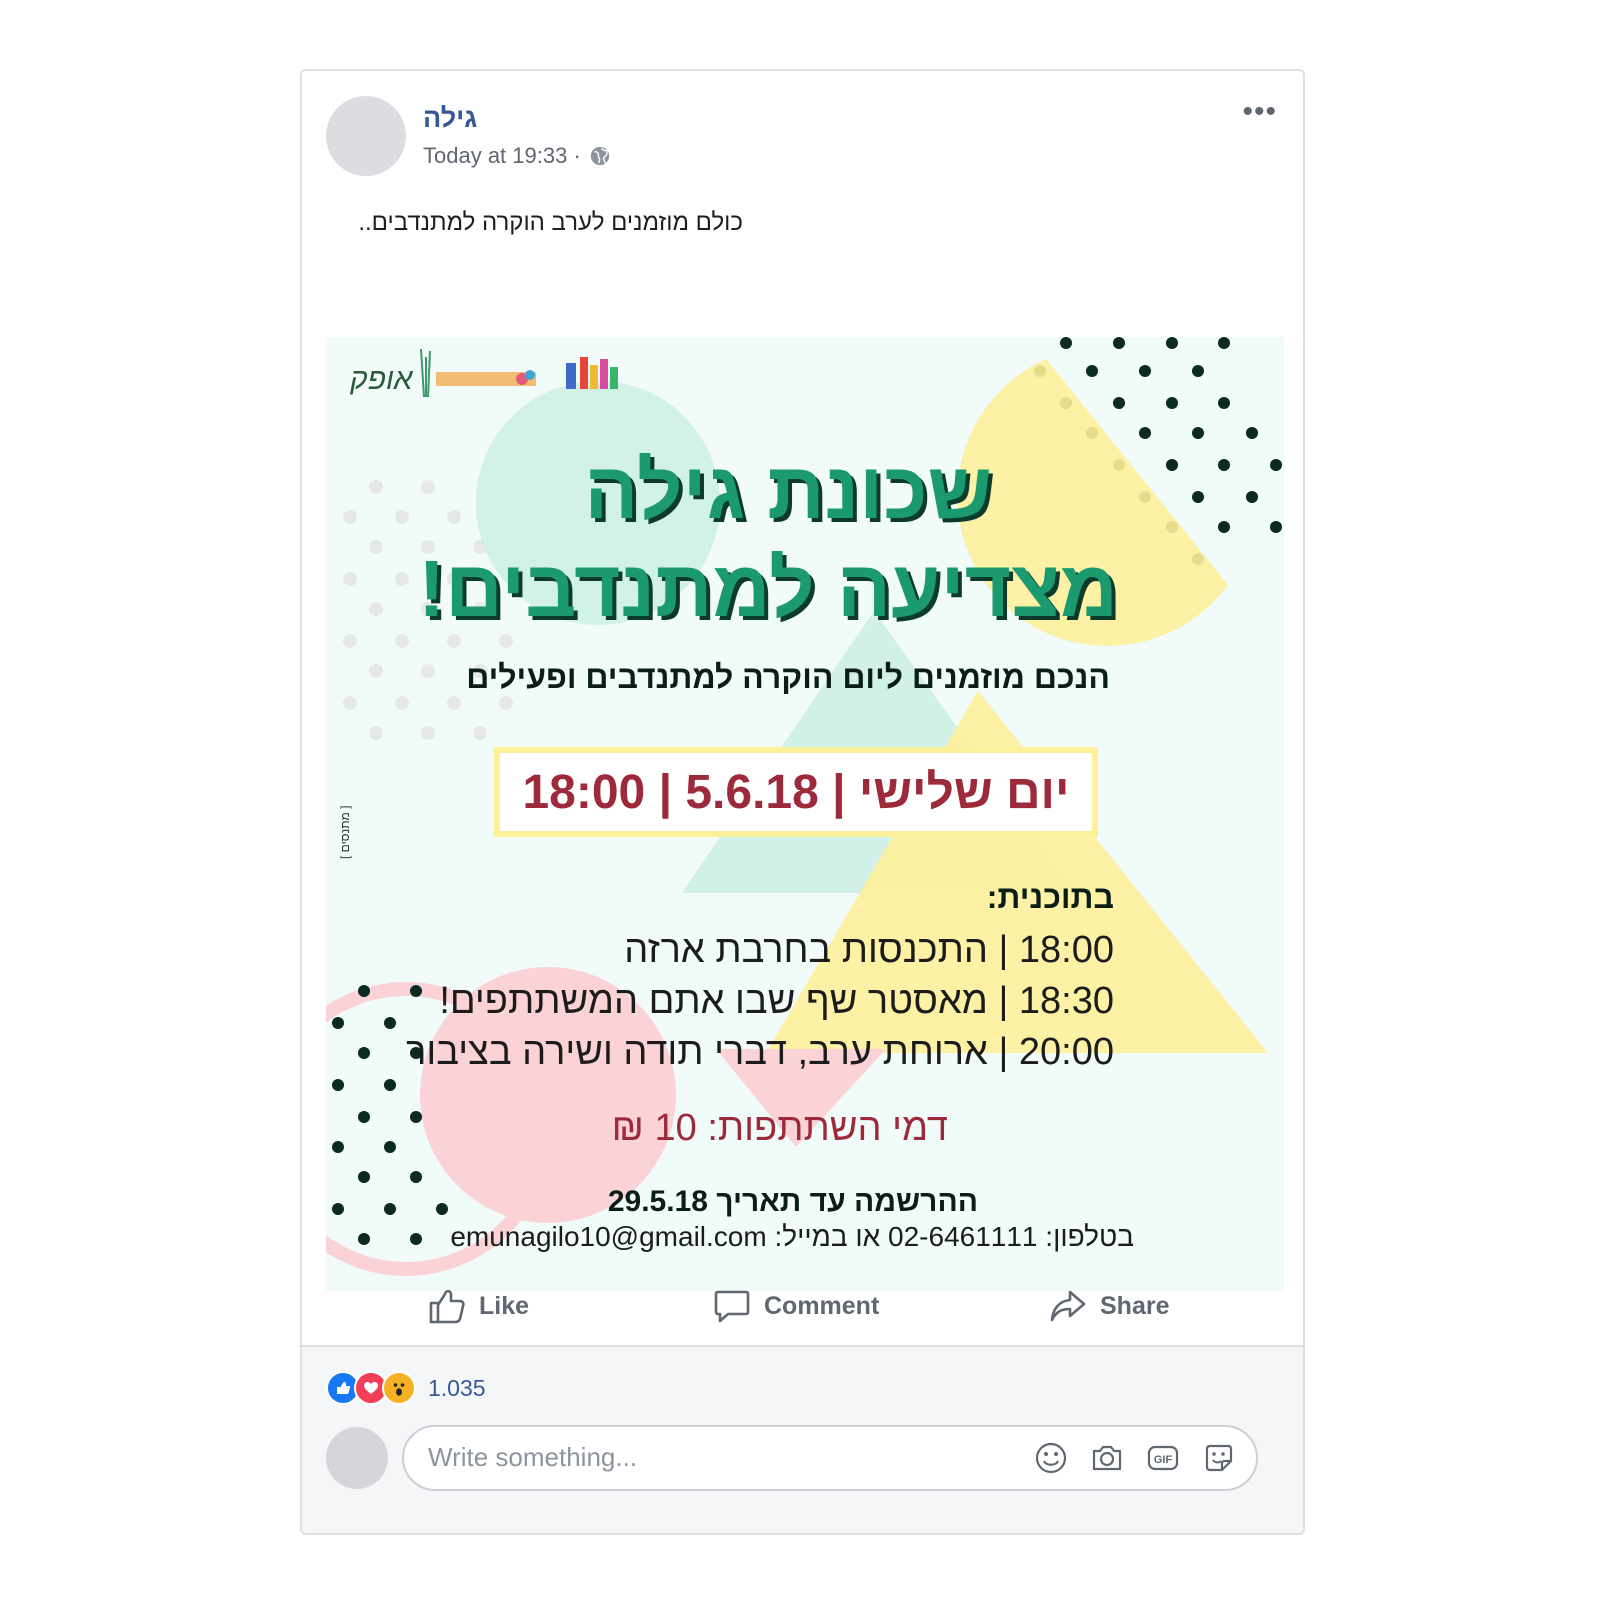  I want to click on poster-date: יום שלישי | 5.6.18 | 18:00, so click(796, 792).